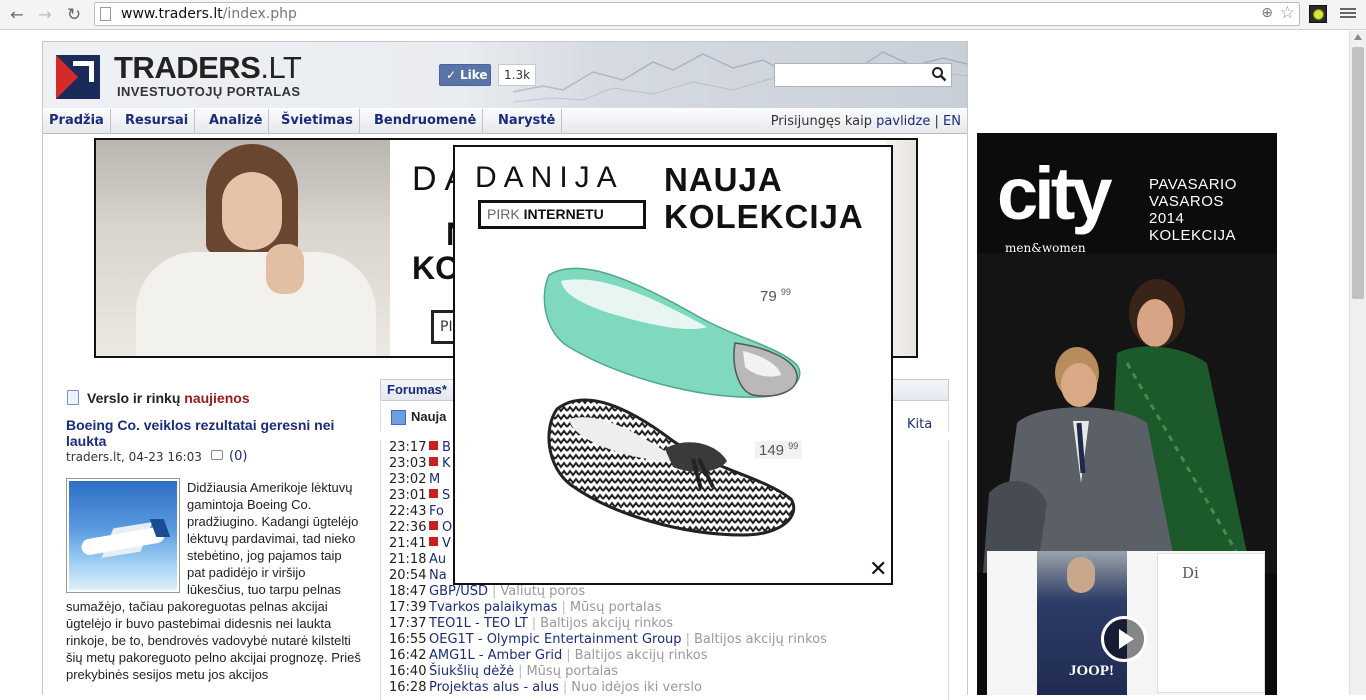  I want to click on forum-category-link: Nuo idėjos iki verslo, so click(636, 687).